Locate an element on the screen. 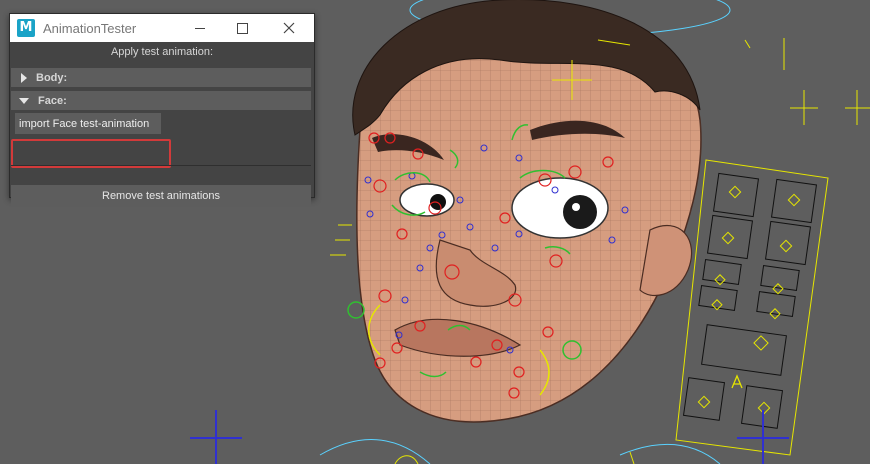  triangle-down-icon is located at coordinates (24, 100).